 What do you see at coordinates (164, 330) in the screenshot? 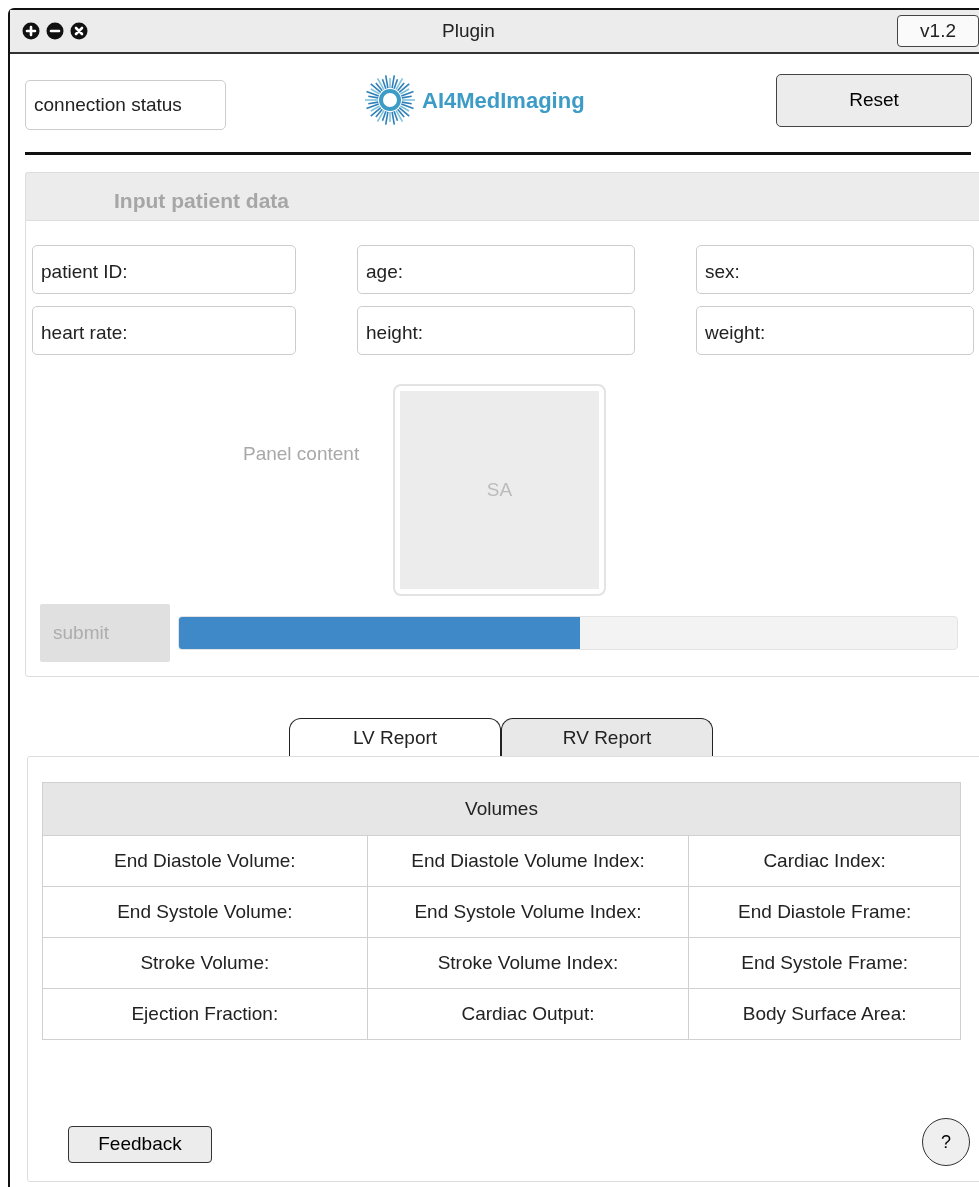
I see `input-field: heart rate:` at bounding box center [164, 330].